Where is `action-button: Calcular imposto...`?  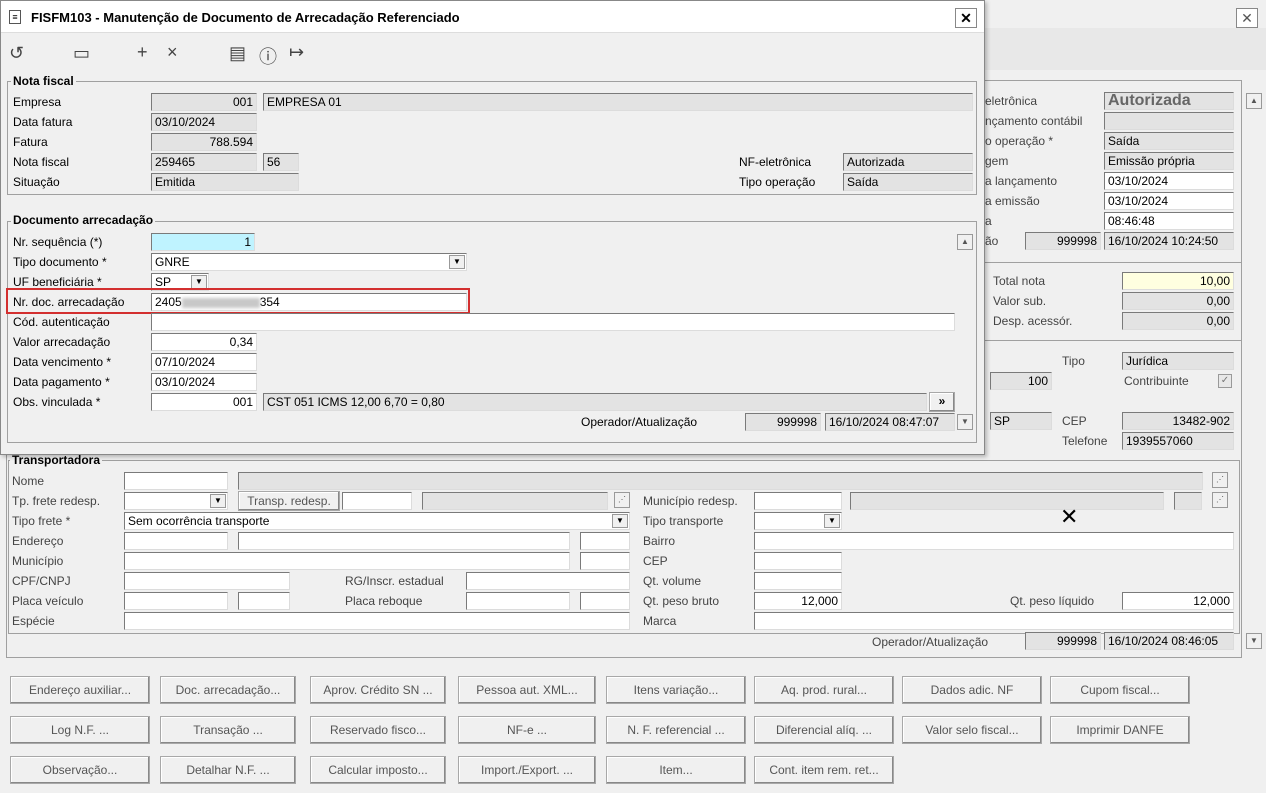 action-button: Calcular imposto... is located at coordinates (378, 770).